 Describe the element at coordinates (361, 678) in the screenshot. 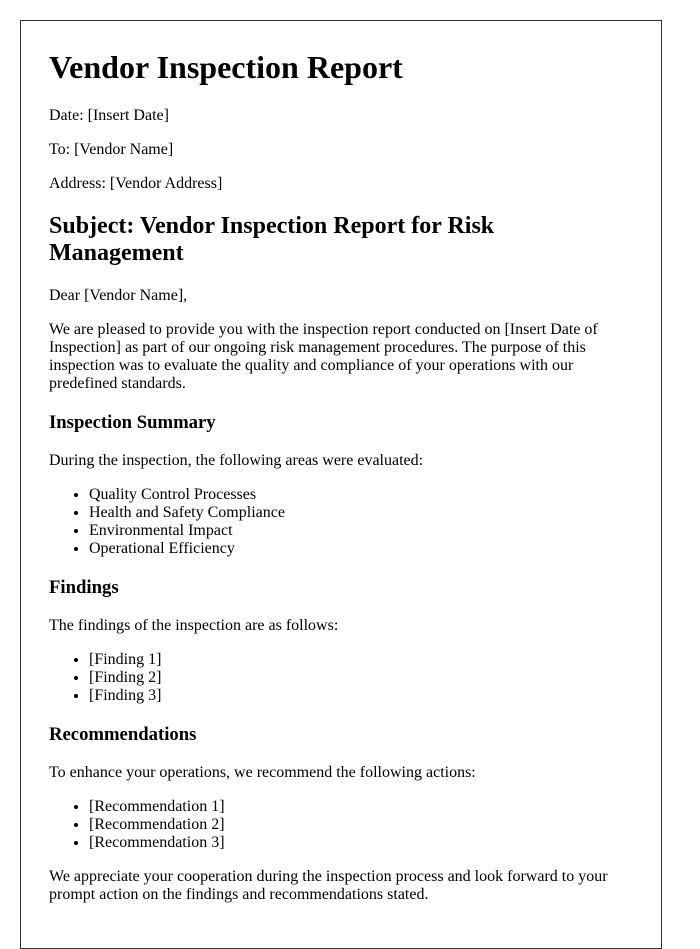

I see `list-item: [Finding 2]` at that location.